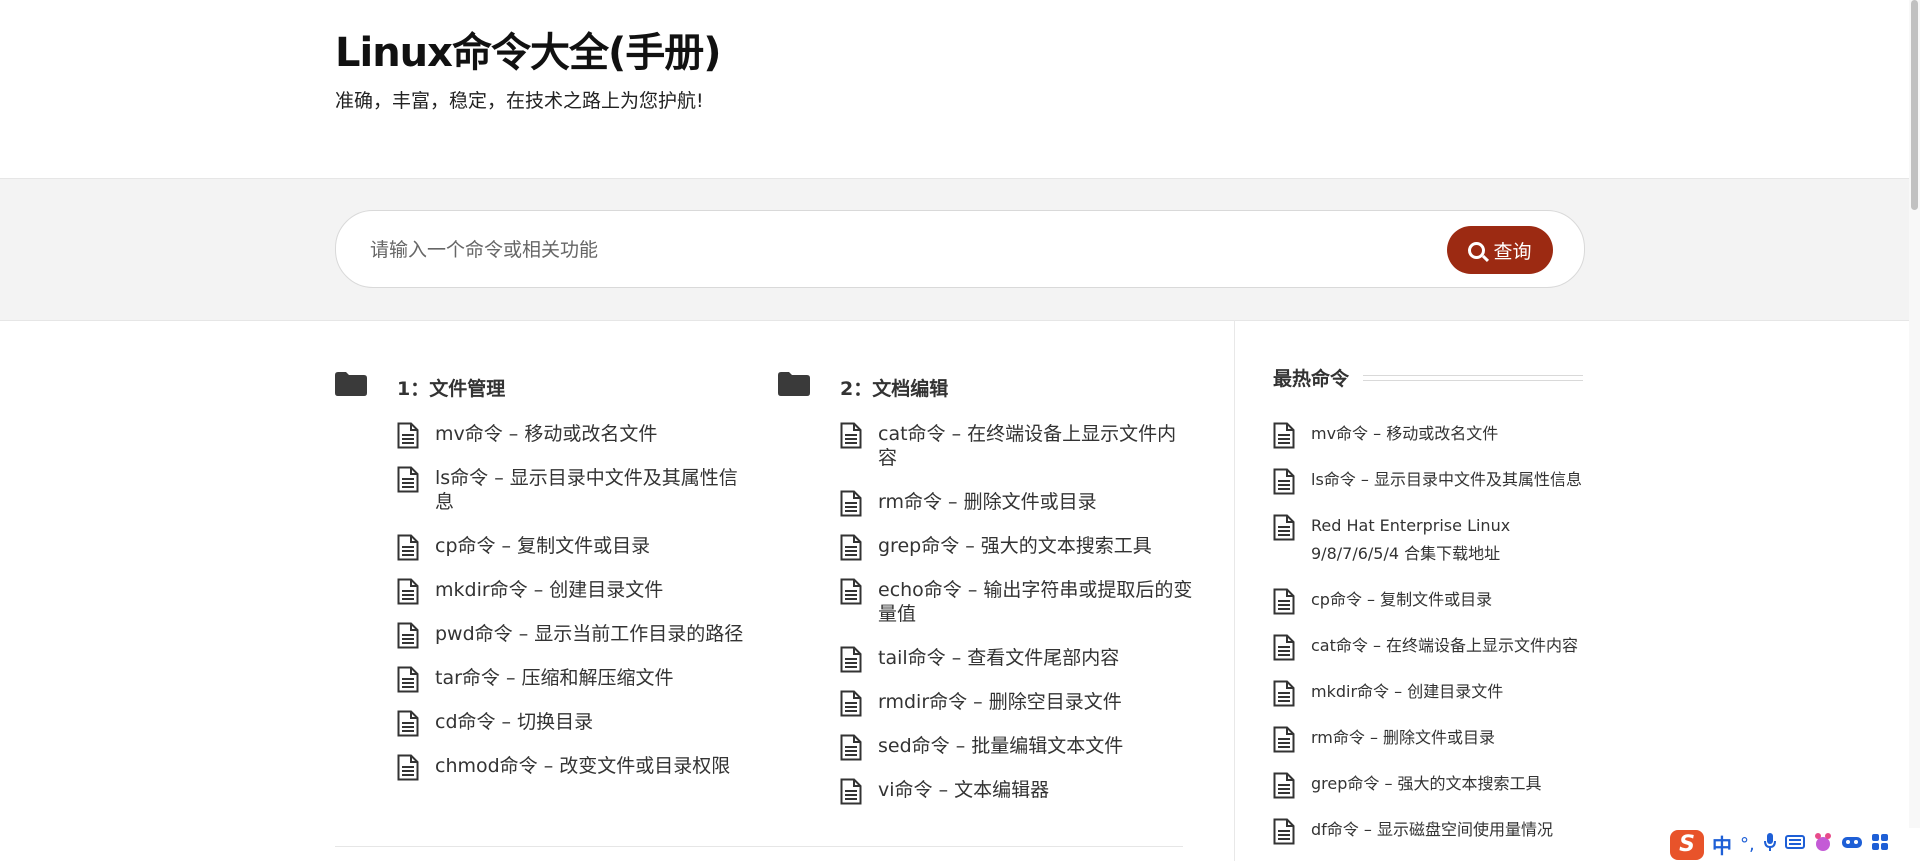  Describe the element at coordinates (528, 49) in the screenshot. I see `site-title: Linux命令大全(手册)` at that location.